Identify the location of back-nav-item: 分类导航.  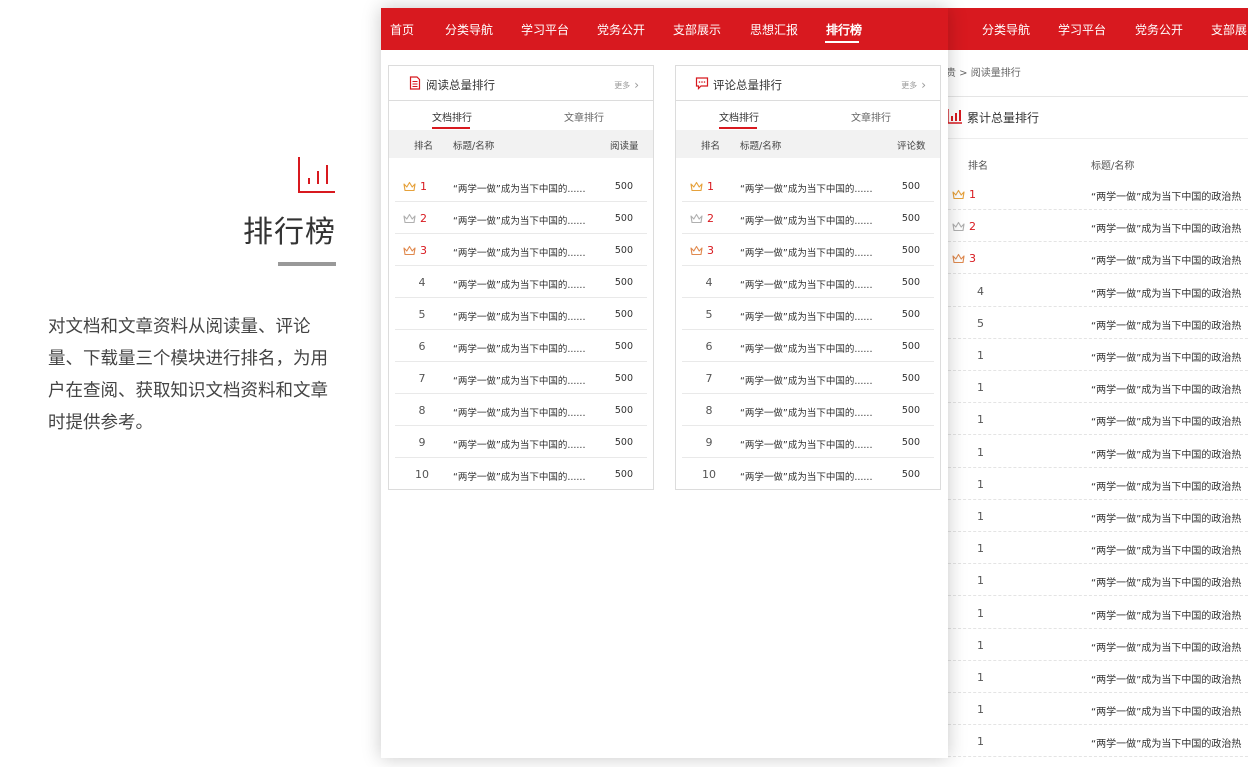
(1006, 29).